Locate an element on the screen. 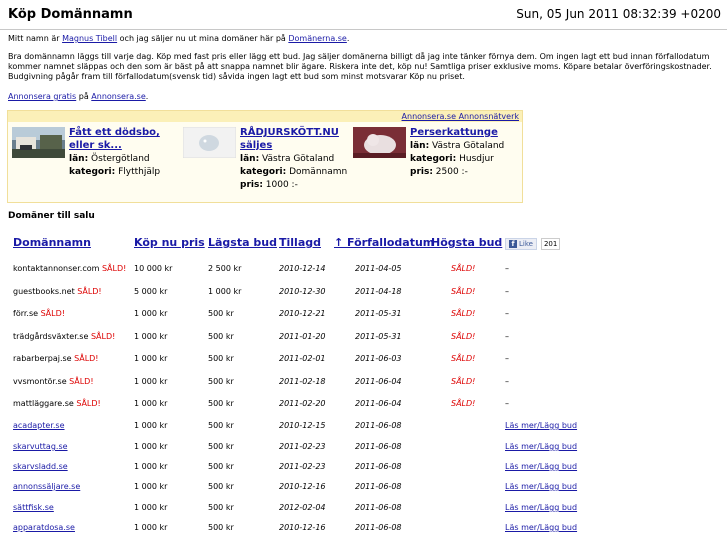  ad3-pris-key: pris: is located at coordinates (421, 172).